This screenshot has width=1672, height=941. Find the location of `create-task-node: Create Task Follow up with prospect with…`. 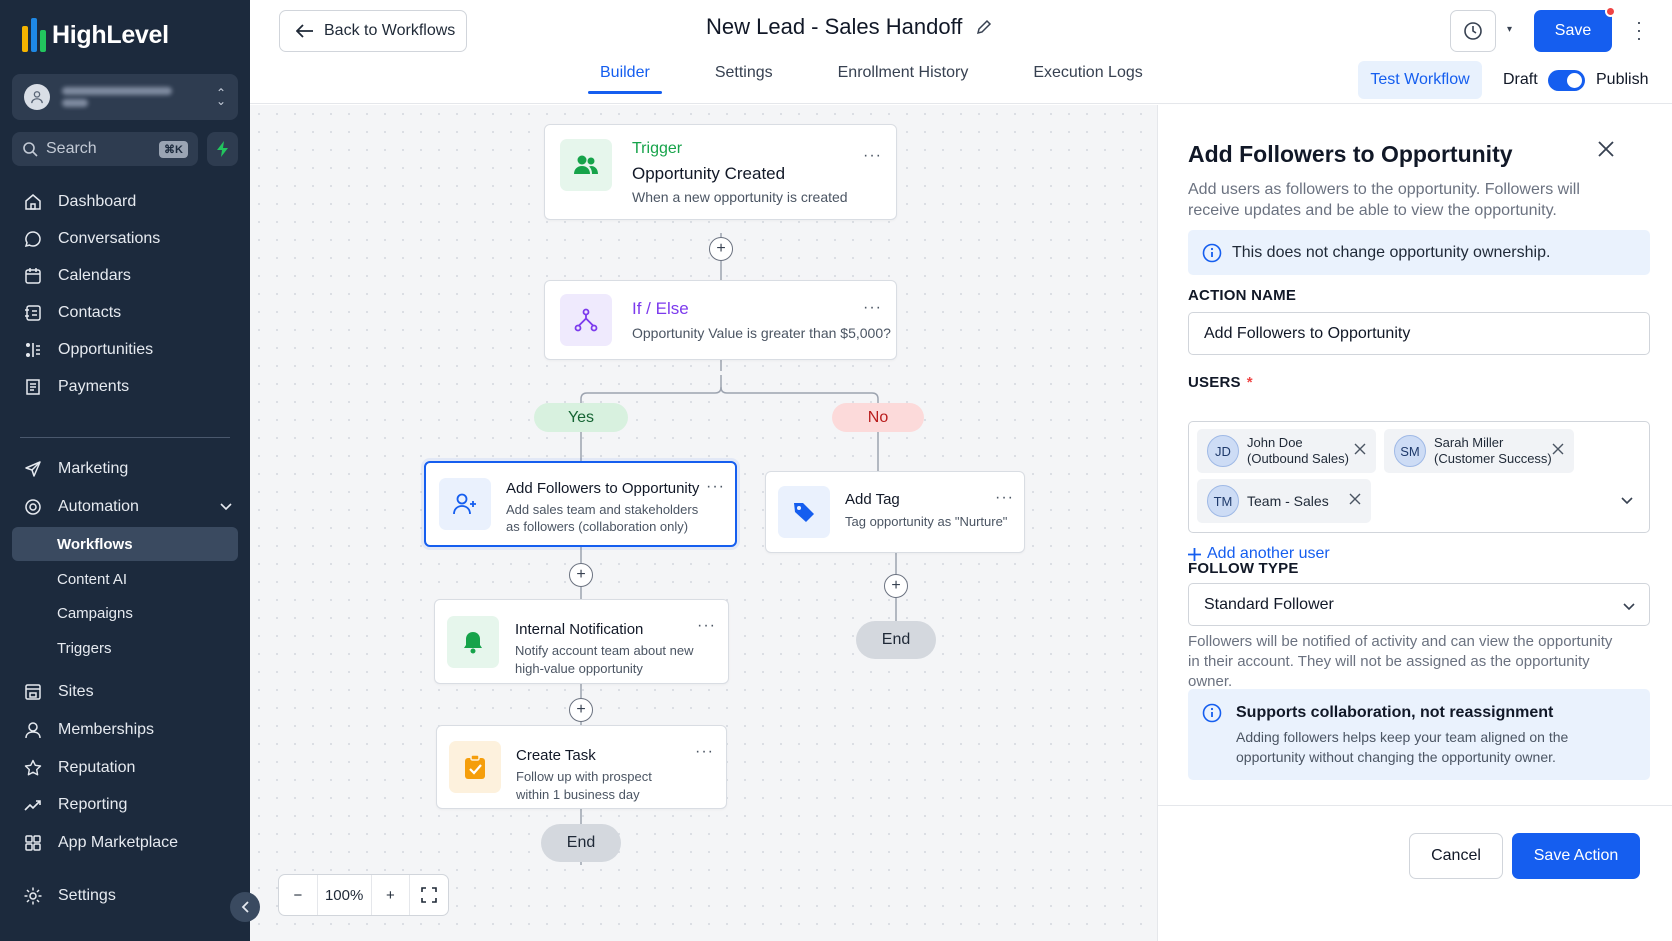

create-task-node: Create Task Follow up with prospect with… is located at coordinates (581, 767).